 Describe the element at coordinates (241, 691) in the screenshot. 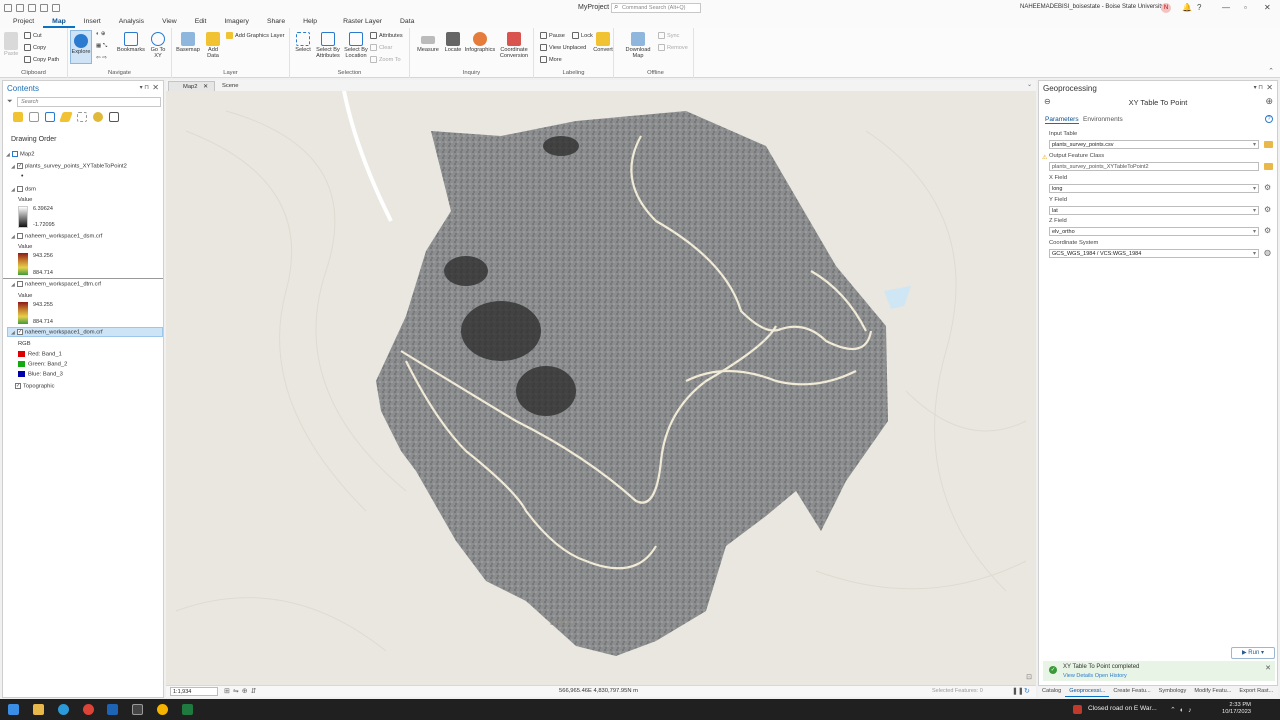

I see `navigation-tools-icons: ⊞⇋⊕⇵` at that location.